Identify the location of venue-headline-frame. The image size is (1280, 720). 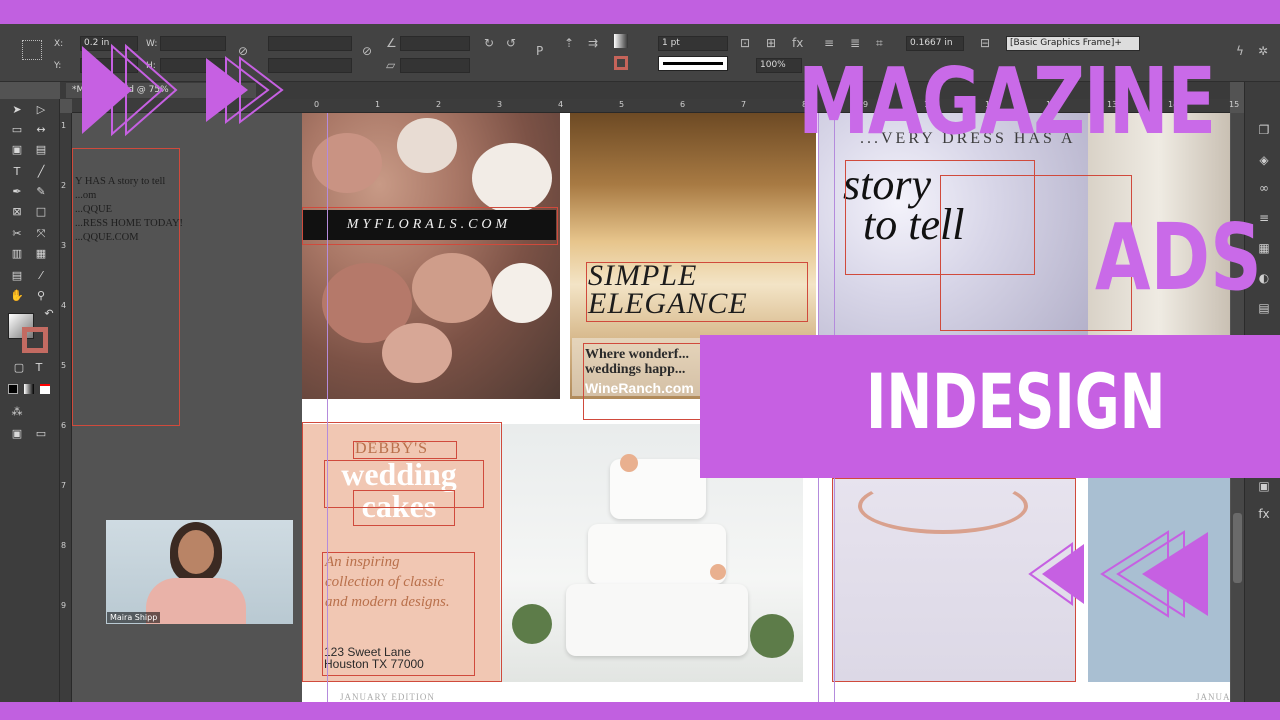
(697, 292).